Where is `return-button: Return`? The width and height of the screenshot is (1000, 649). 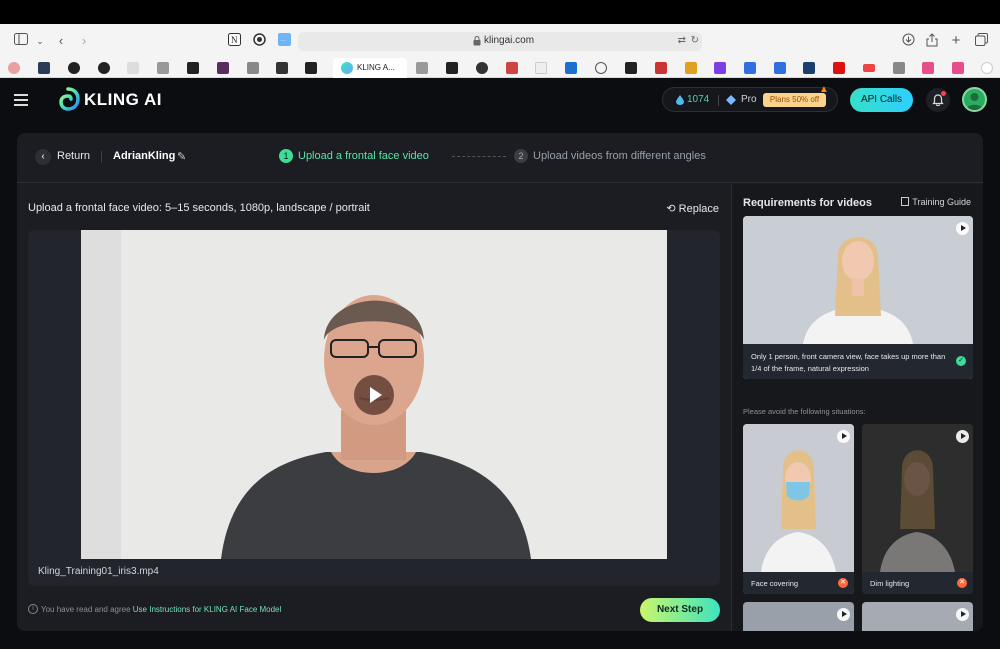
return-button: Return is located at coordinates (73, 156).